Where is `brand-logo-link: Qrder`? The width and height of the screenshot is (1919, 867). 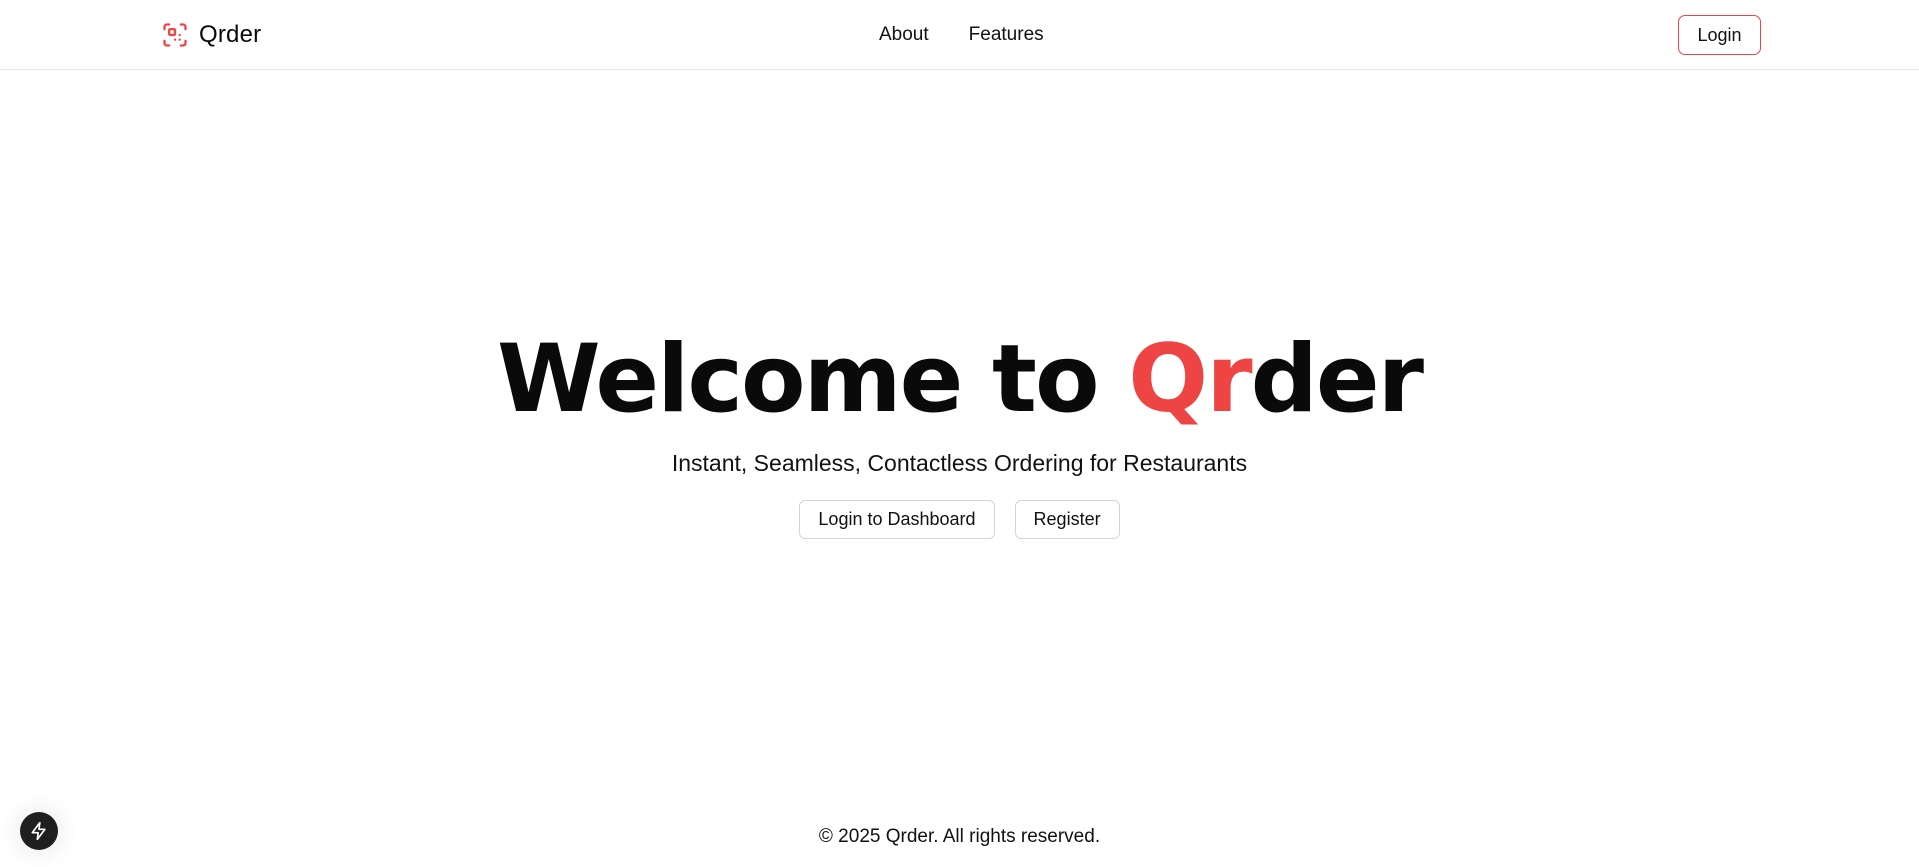 brand-logo-link: Qrder is located at coordinates (211, 35).